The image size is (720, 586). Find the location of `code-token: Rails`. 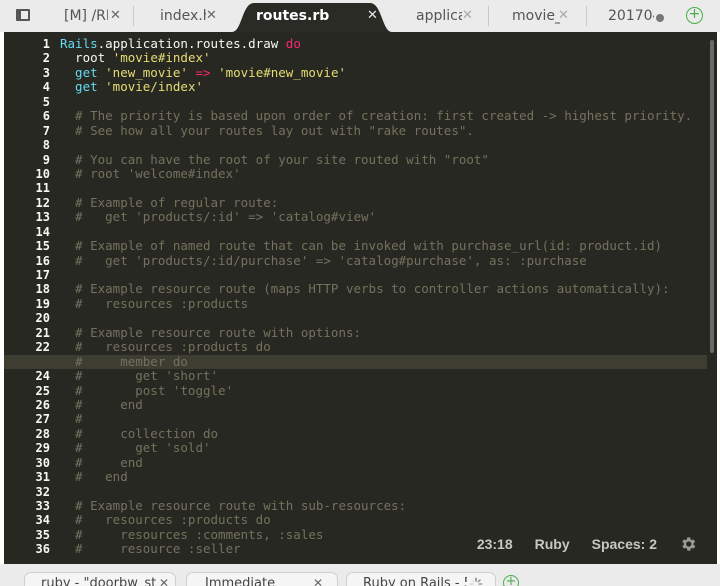

code-token: Rails is located at coordinates (79, 43).